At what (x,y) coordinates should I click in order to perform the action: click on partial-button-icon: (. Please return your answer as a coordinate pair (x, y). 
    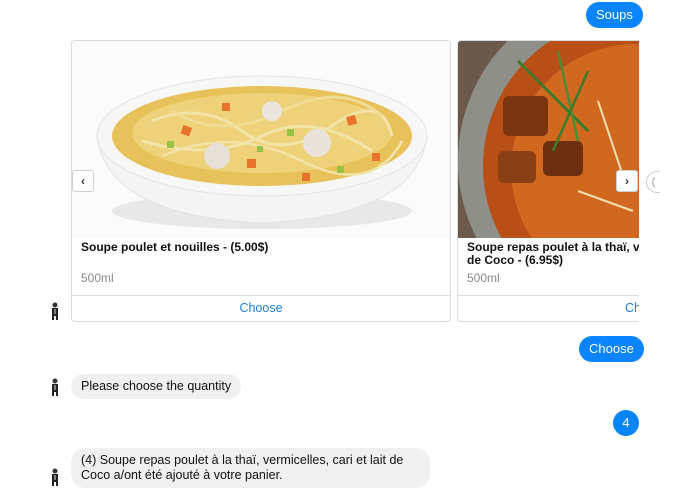
    Looking at the image, I should click on (653, 182).